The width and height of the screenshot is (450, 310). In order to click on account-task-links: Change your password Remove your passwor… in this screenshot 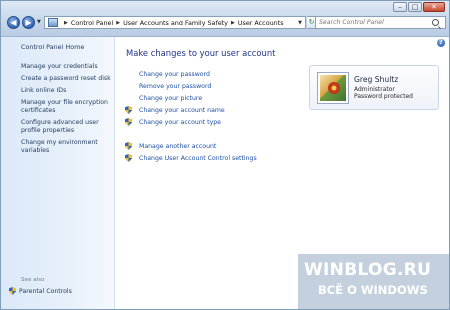, I will do `click(212, 118)`.